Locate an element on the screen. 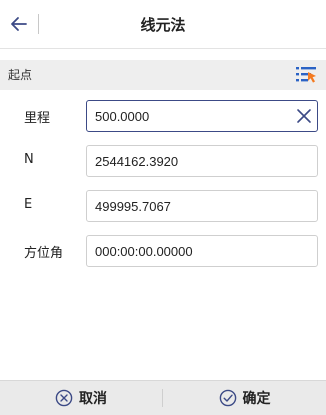 The width and height of the screenshot is (326, 415). row-azimuth: 方位角 is located at coordinates (163, 252).